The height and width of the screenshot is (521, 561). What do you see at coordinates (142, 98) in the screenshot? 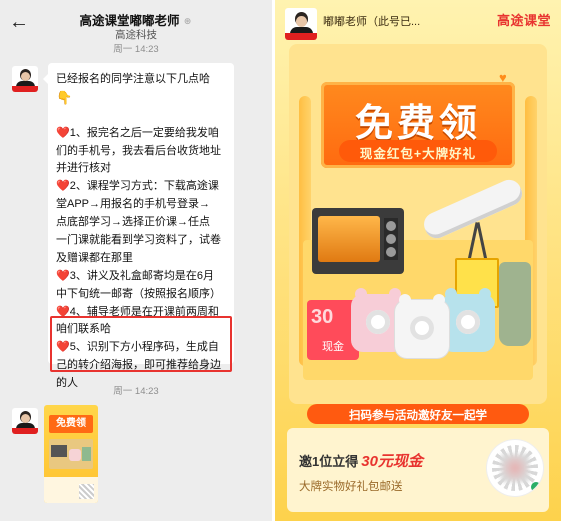
I see `message-line: 👇` at bounding box center [142, 98].